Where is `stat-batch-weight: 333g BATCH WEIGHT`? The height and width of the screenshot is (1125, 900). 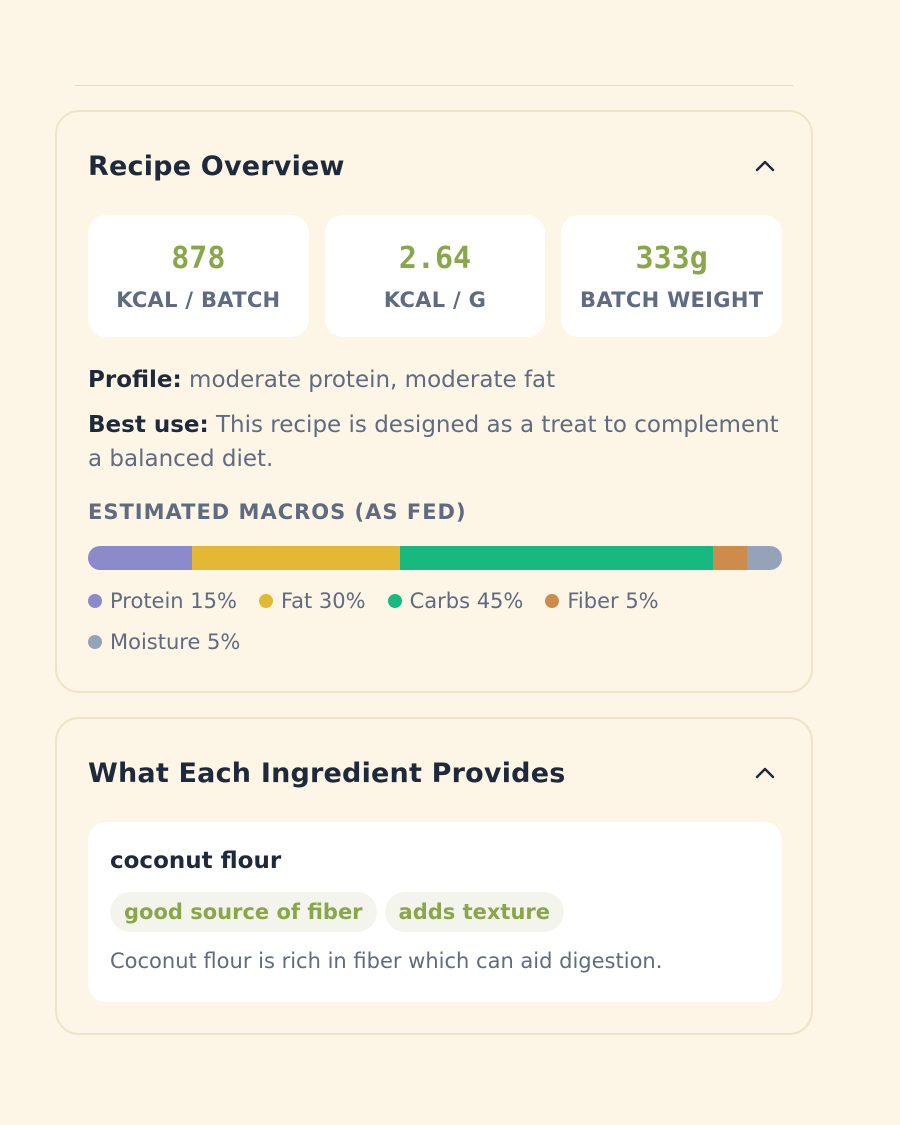
stat-batch-weight: 333g BATCH WEIGHT is located at coordinates (672, 276).